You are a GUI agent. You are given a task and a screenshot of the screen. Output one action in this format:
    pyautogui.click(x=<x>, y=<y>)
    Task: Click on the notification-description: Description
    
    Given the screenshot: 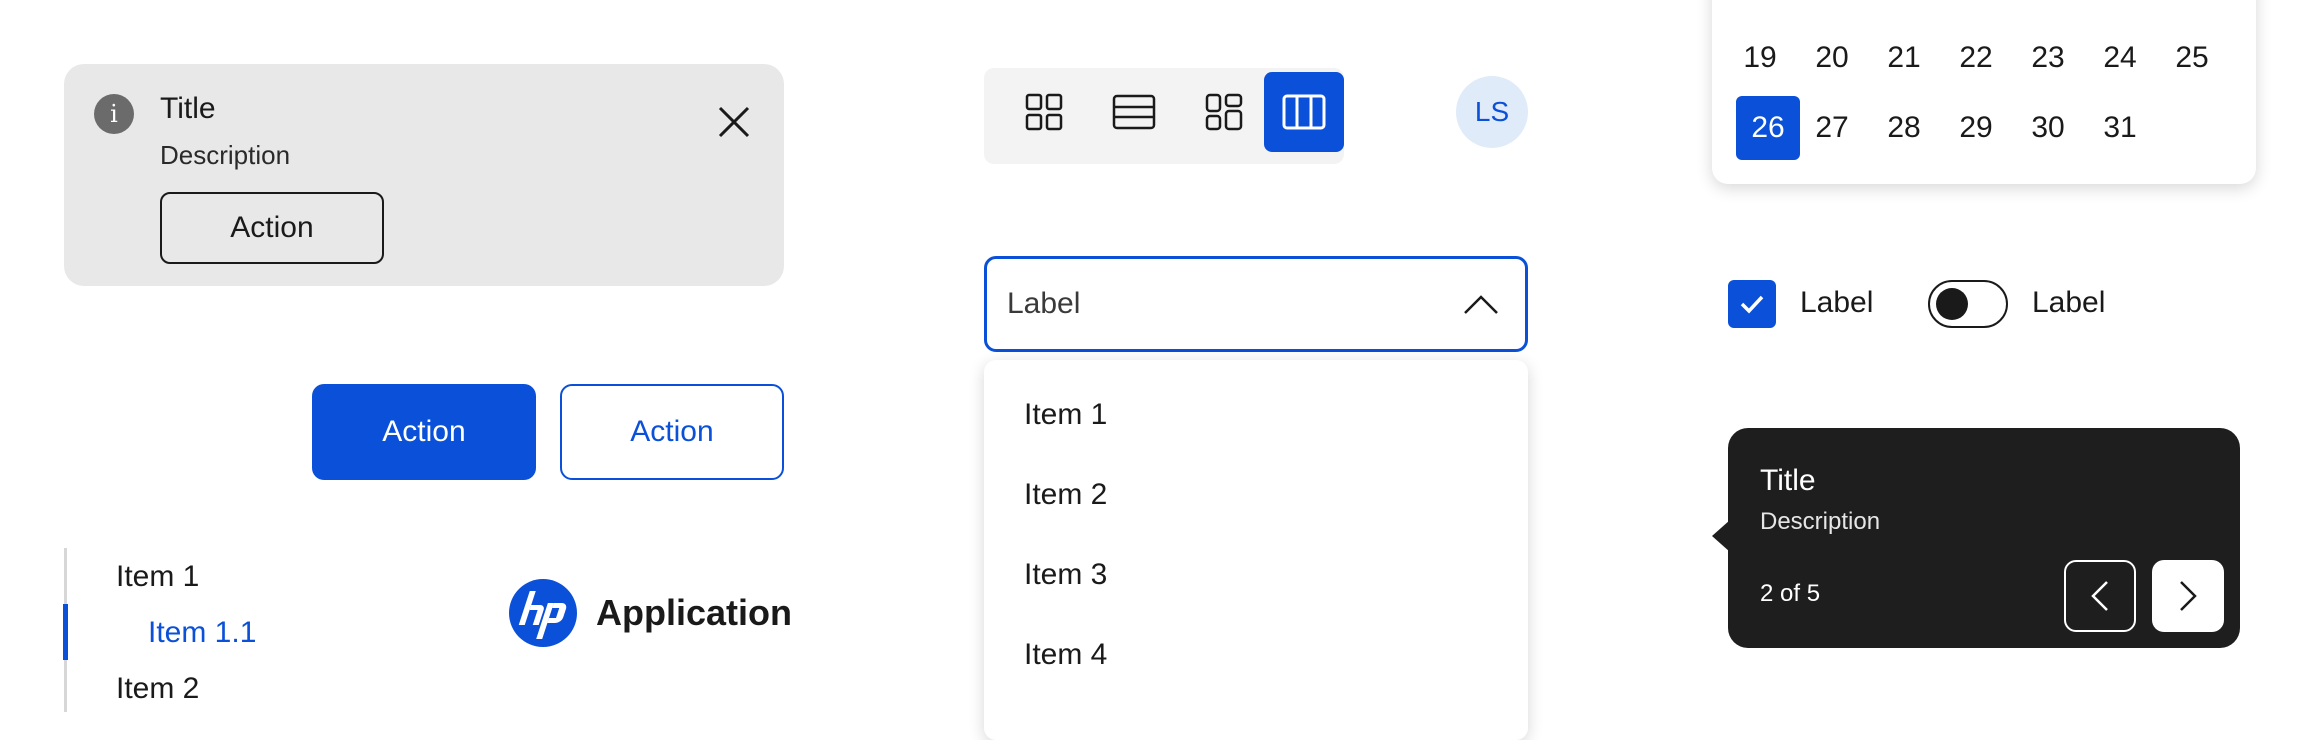 What is the action you would take?
    pyautogui.click(x=225, y=155)
    